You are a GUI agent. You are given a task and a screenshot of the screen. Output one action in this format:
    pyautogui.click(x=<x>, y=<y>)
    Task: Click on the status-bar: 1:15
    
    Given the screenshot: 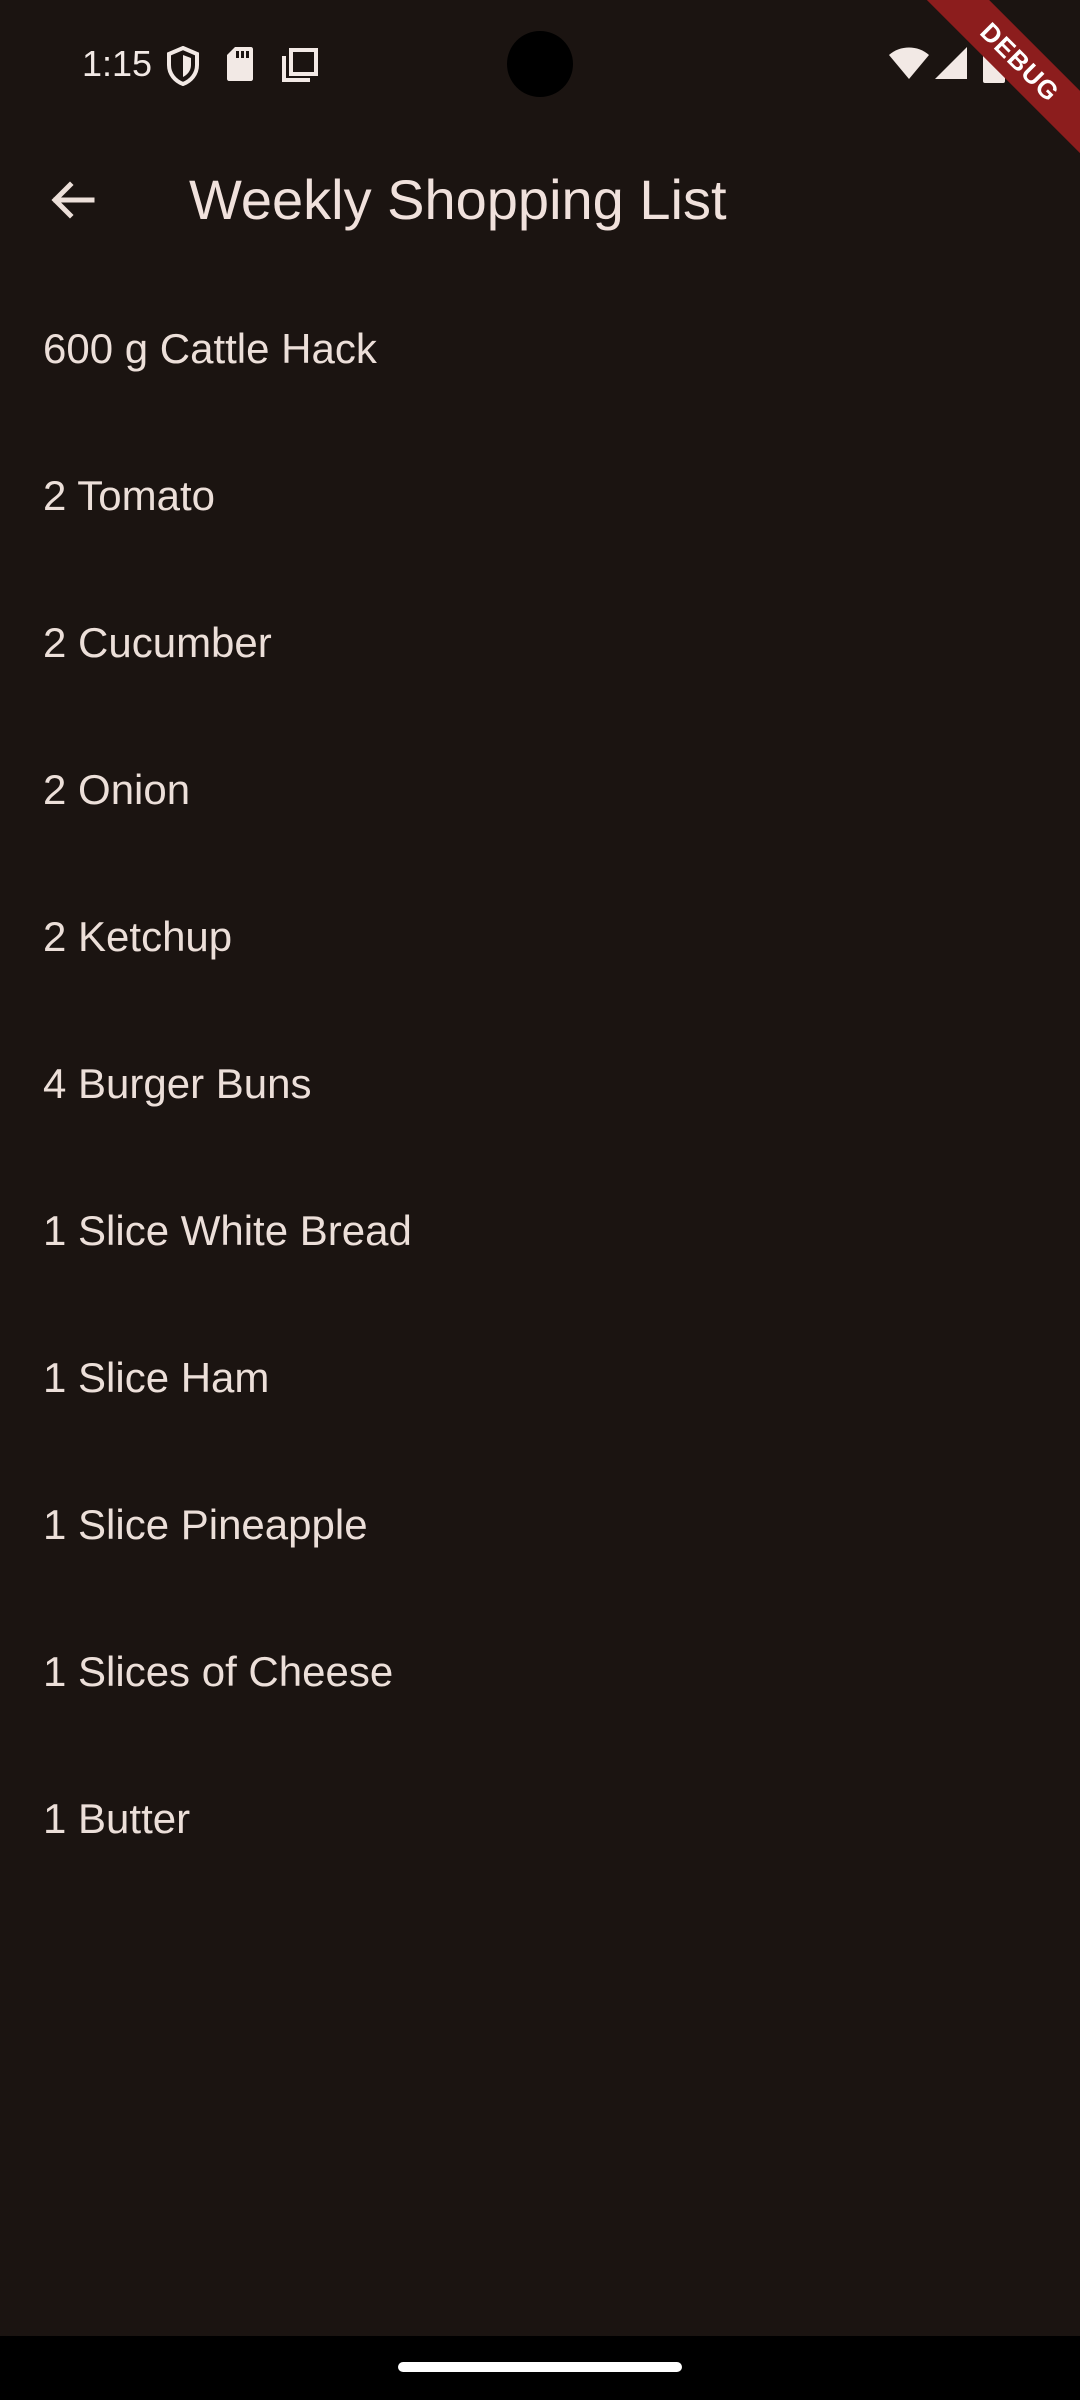 What is the action you would take?
    pyautogui.click(x=540, y=64)
    